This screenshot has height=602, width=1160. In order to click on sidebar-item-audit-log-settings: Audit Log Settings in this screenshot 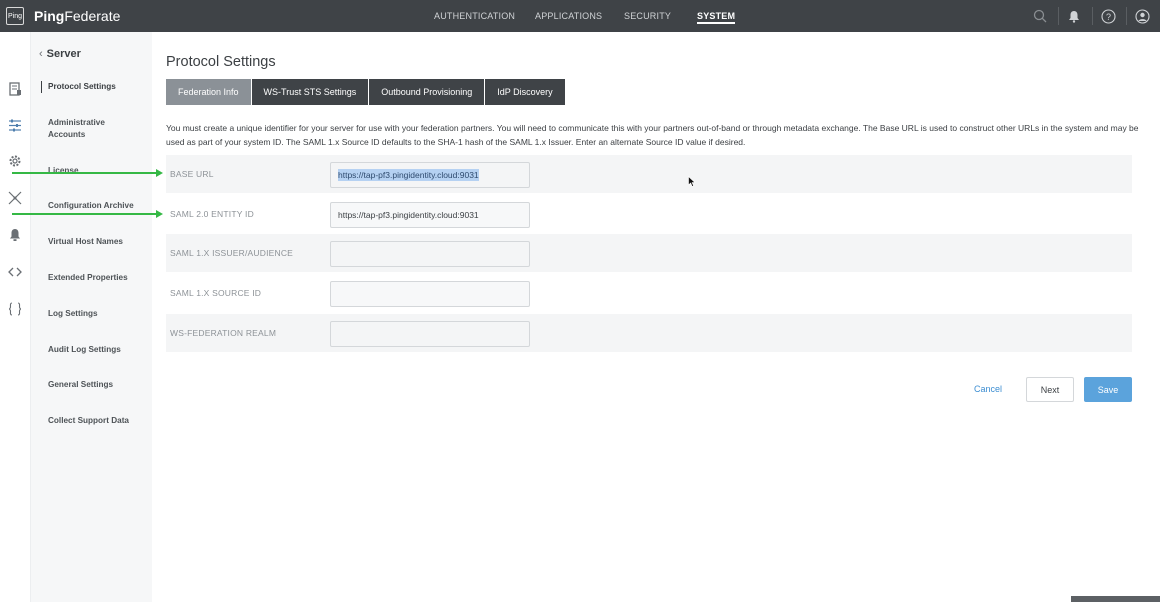, I will do `click(96, 350)`.